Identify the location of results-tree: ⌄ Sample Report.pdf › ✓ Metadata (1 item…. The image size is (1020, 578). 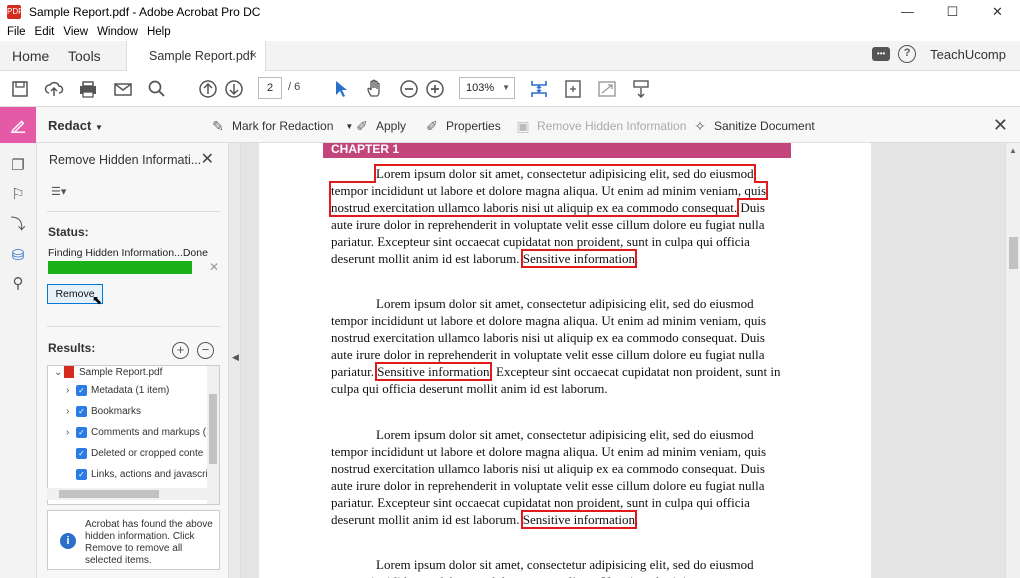
(133, 435).